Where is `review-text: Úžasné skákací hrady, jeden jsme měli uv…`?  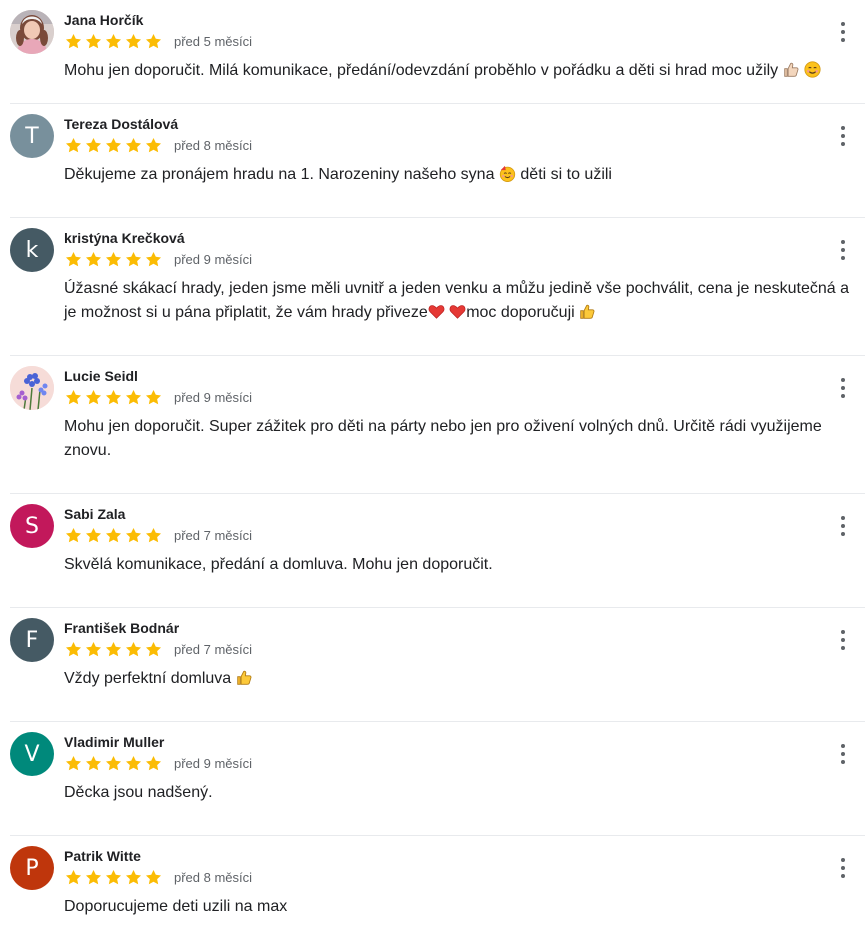 review-text: Úžasné skákací hrady, jeden jsme měli uv… is located at coordinates (464, 301).